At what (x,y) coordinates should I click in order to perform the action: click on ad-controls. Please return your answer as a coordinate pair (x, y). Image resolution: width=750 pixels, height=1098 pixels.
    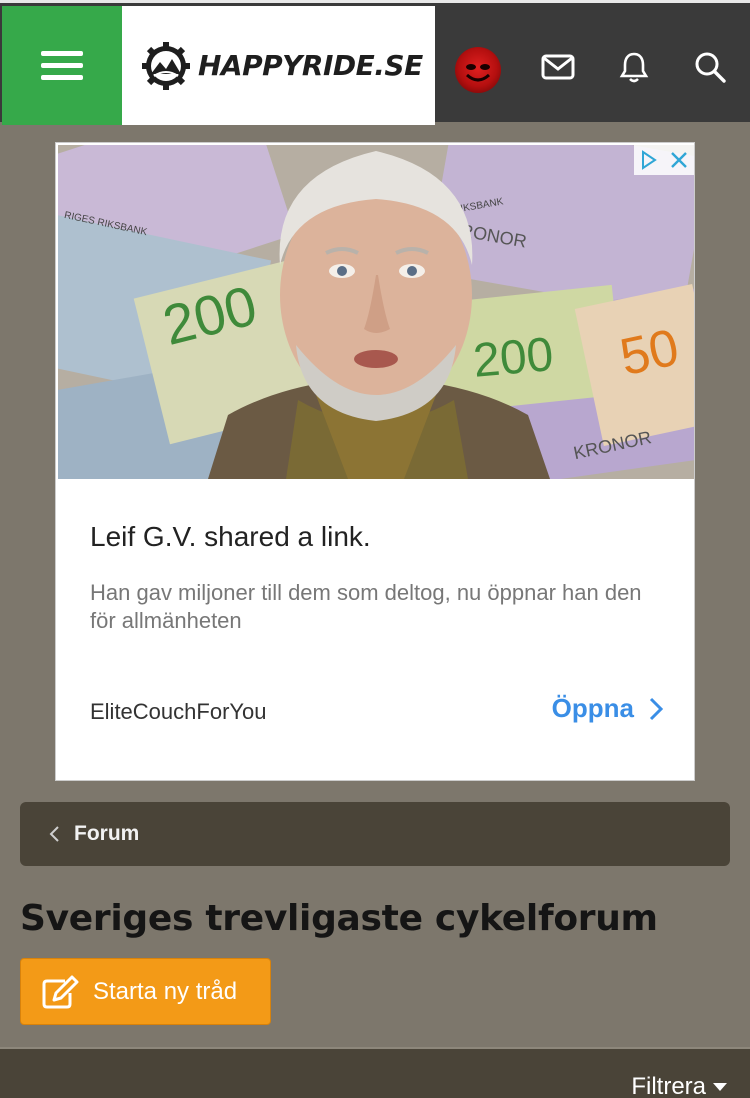
    Looking at the image, I should click on (664, 160).